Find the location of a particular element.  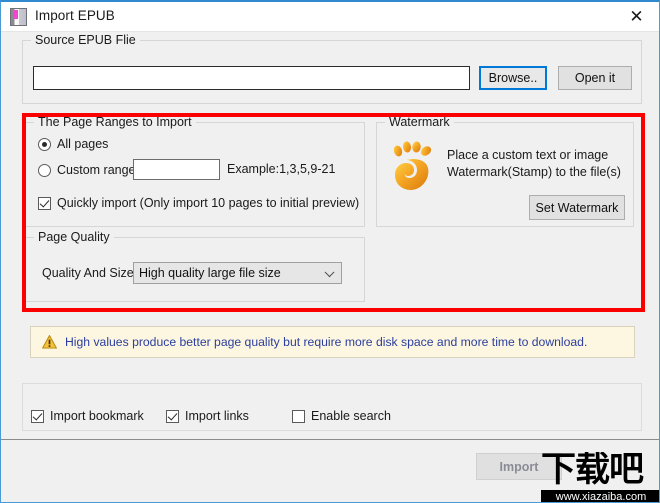

checkbox-enable-search-indicator is located at coordinates (298, 416).